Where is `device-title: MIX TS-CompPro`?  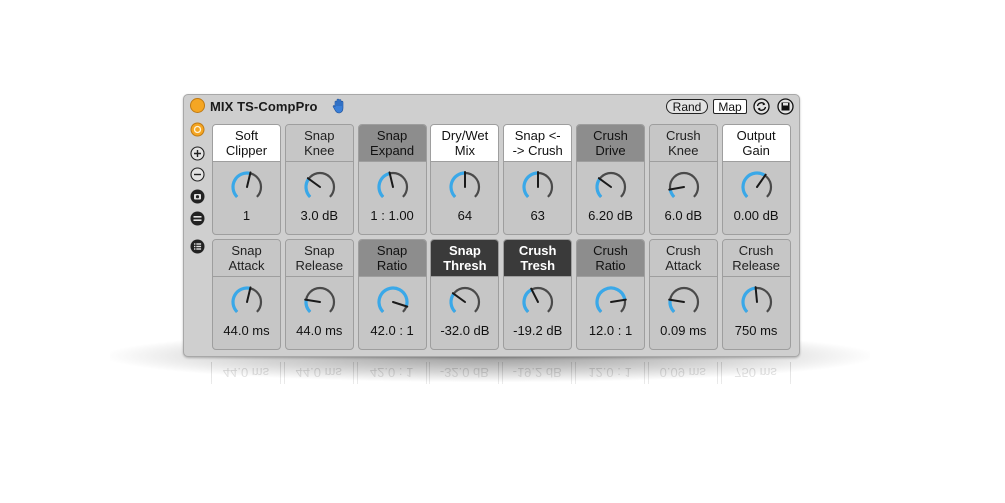 device-title: MIX TS-CompPro is located at coordinates (264, 106).